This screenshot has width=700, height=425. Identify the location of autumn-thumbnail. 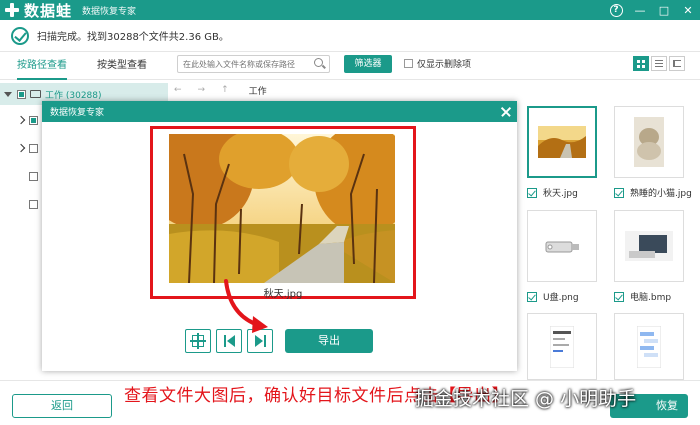
(562, 142).